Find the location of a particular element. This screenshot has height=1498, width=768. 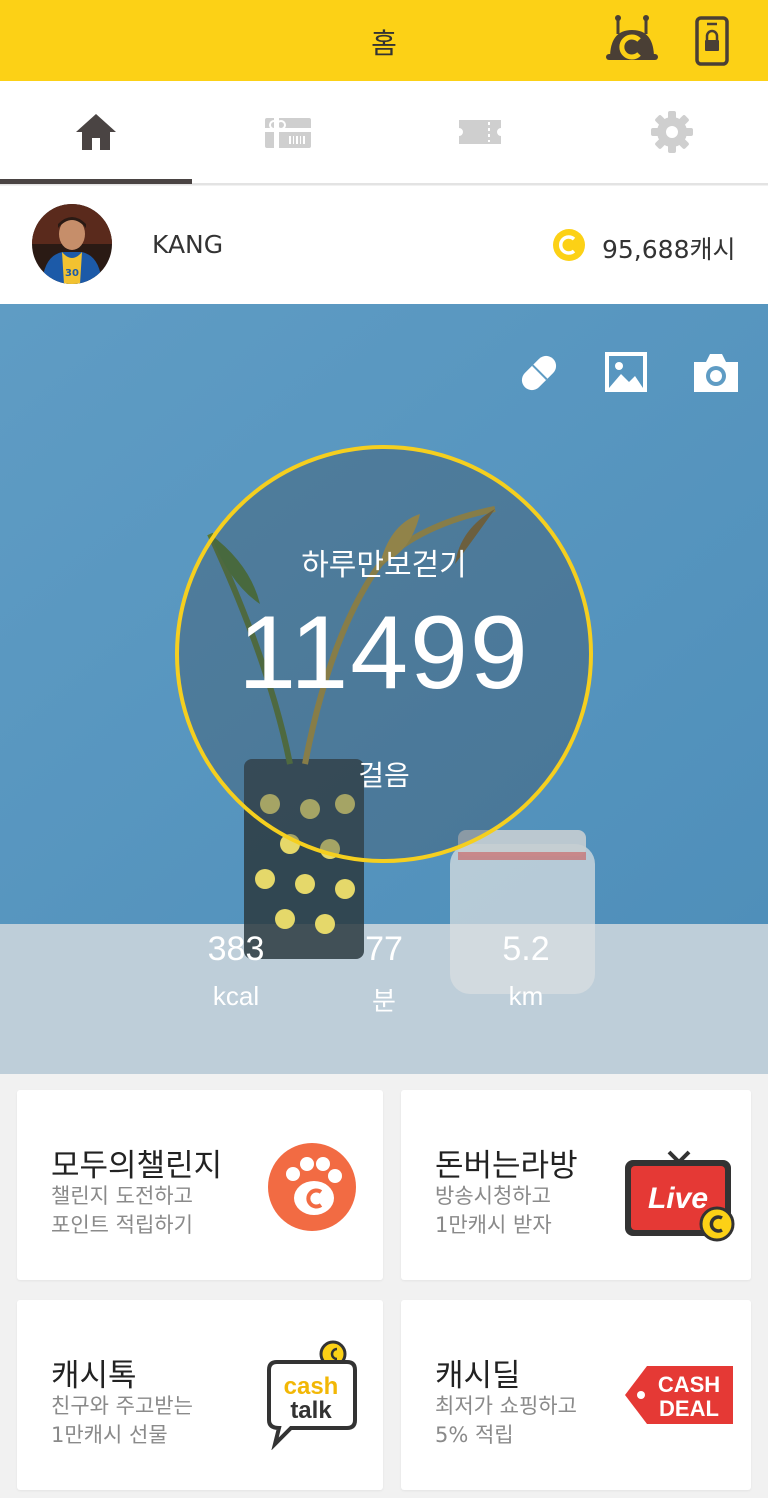

cash-balance: 95,688캐시 is located at coordinates (669, 249).